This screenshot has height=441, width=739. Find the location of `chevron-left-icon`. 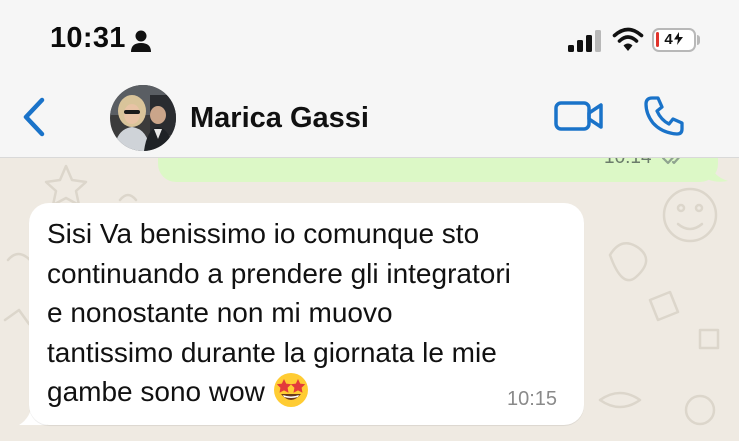

chevron-left-icon is located at coordinates (34, 117).